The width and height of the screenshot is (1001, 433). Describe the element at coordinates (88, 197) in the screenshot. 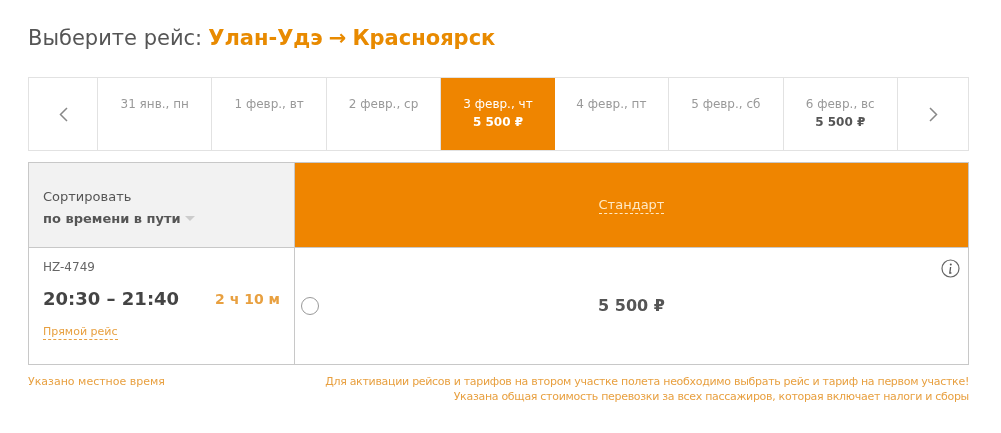

I see `sort-label: Сортировать` at that location.